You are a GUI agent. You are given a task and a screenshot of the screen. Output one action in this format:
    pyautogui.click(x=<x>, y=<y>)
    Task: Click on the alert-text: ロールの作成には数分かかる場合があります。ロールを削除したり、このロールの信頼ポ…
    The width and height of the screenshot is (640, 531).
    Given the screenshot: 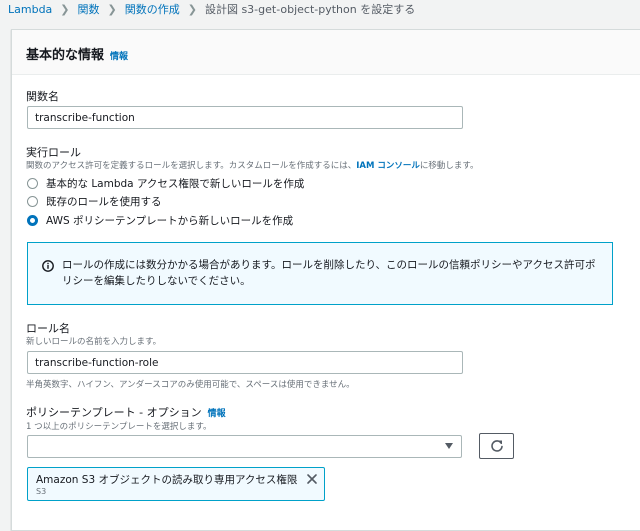 What is the action you would take?
    pyautogui.click(x=329, y=273)
    